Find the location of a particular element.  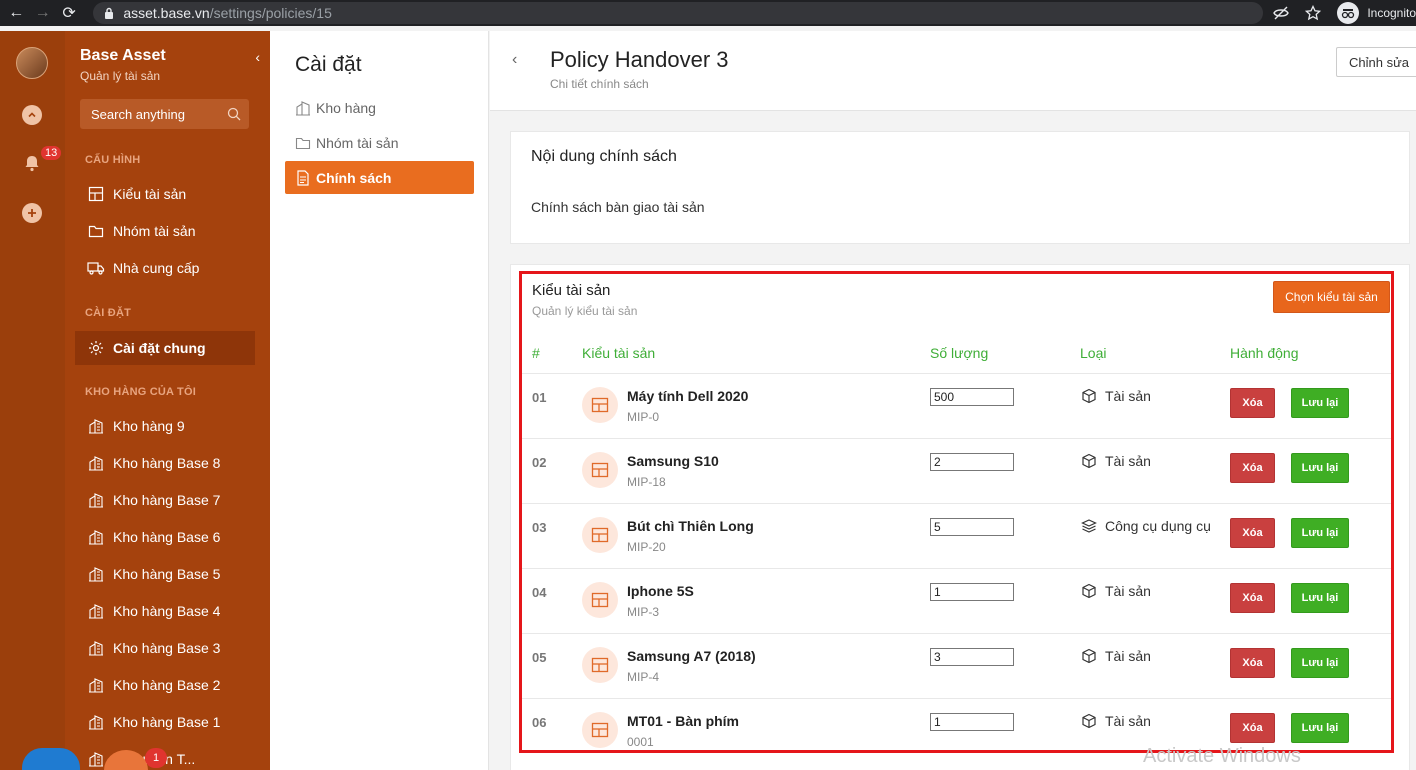

chat-widget is located at coordinates (51, 759).